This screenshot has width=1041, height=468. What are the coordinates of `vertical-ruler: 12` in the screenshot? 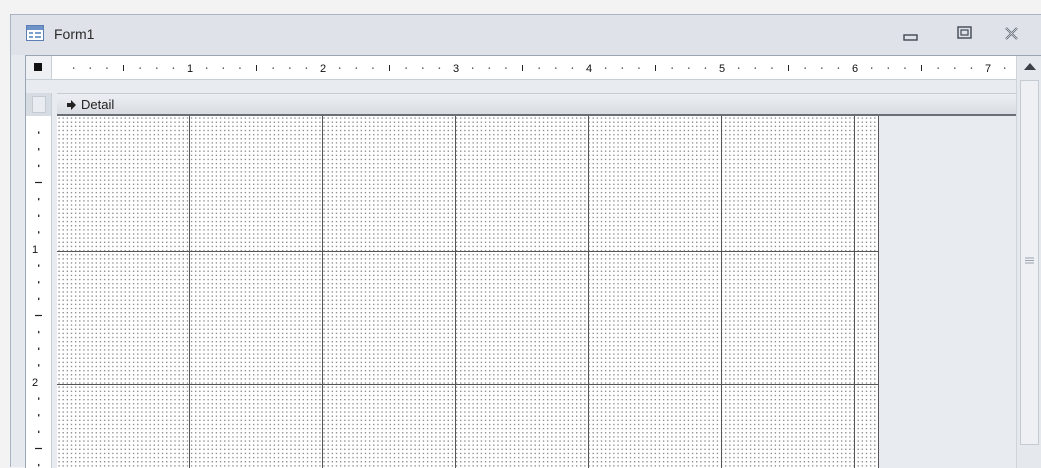 It's located at (39, 292).